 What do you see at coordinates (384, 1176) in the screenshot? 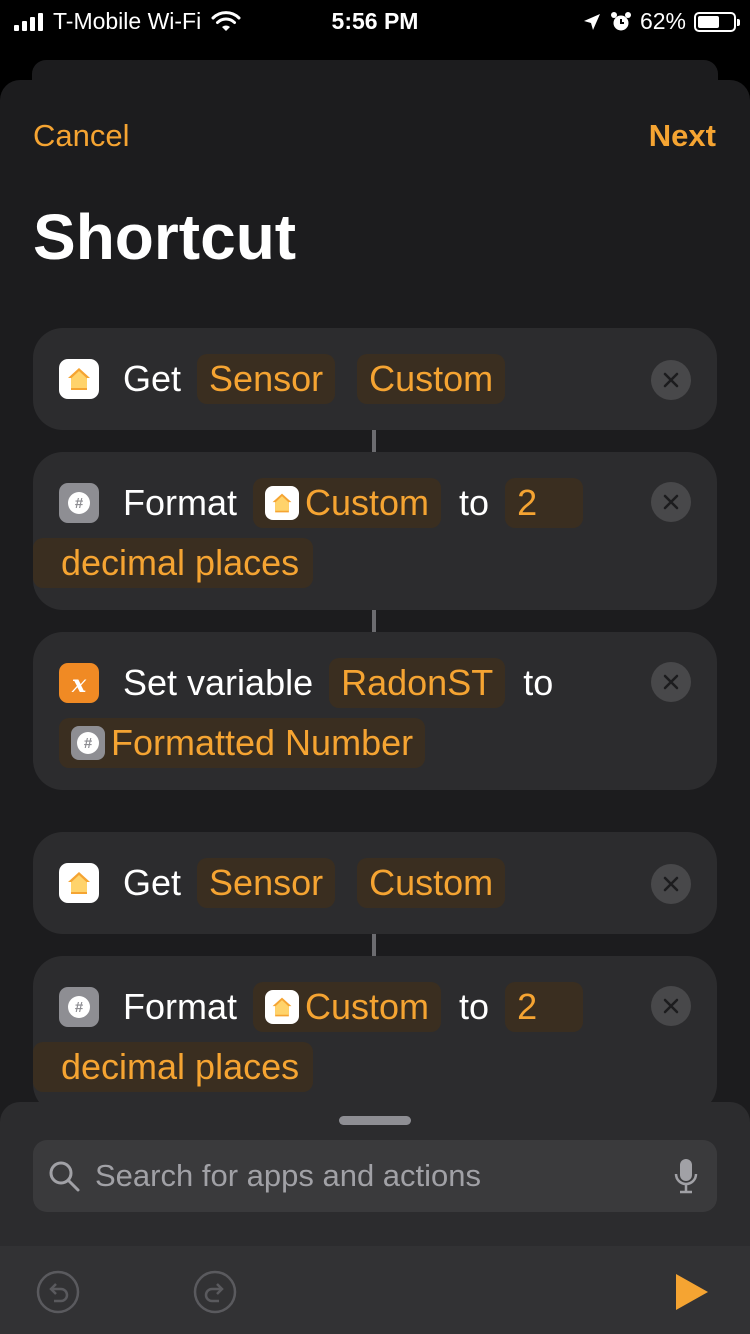
I see `search-input: Search for apps and actions` at bounding box center [384, 1176].